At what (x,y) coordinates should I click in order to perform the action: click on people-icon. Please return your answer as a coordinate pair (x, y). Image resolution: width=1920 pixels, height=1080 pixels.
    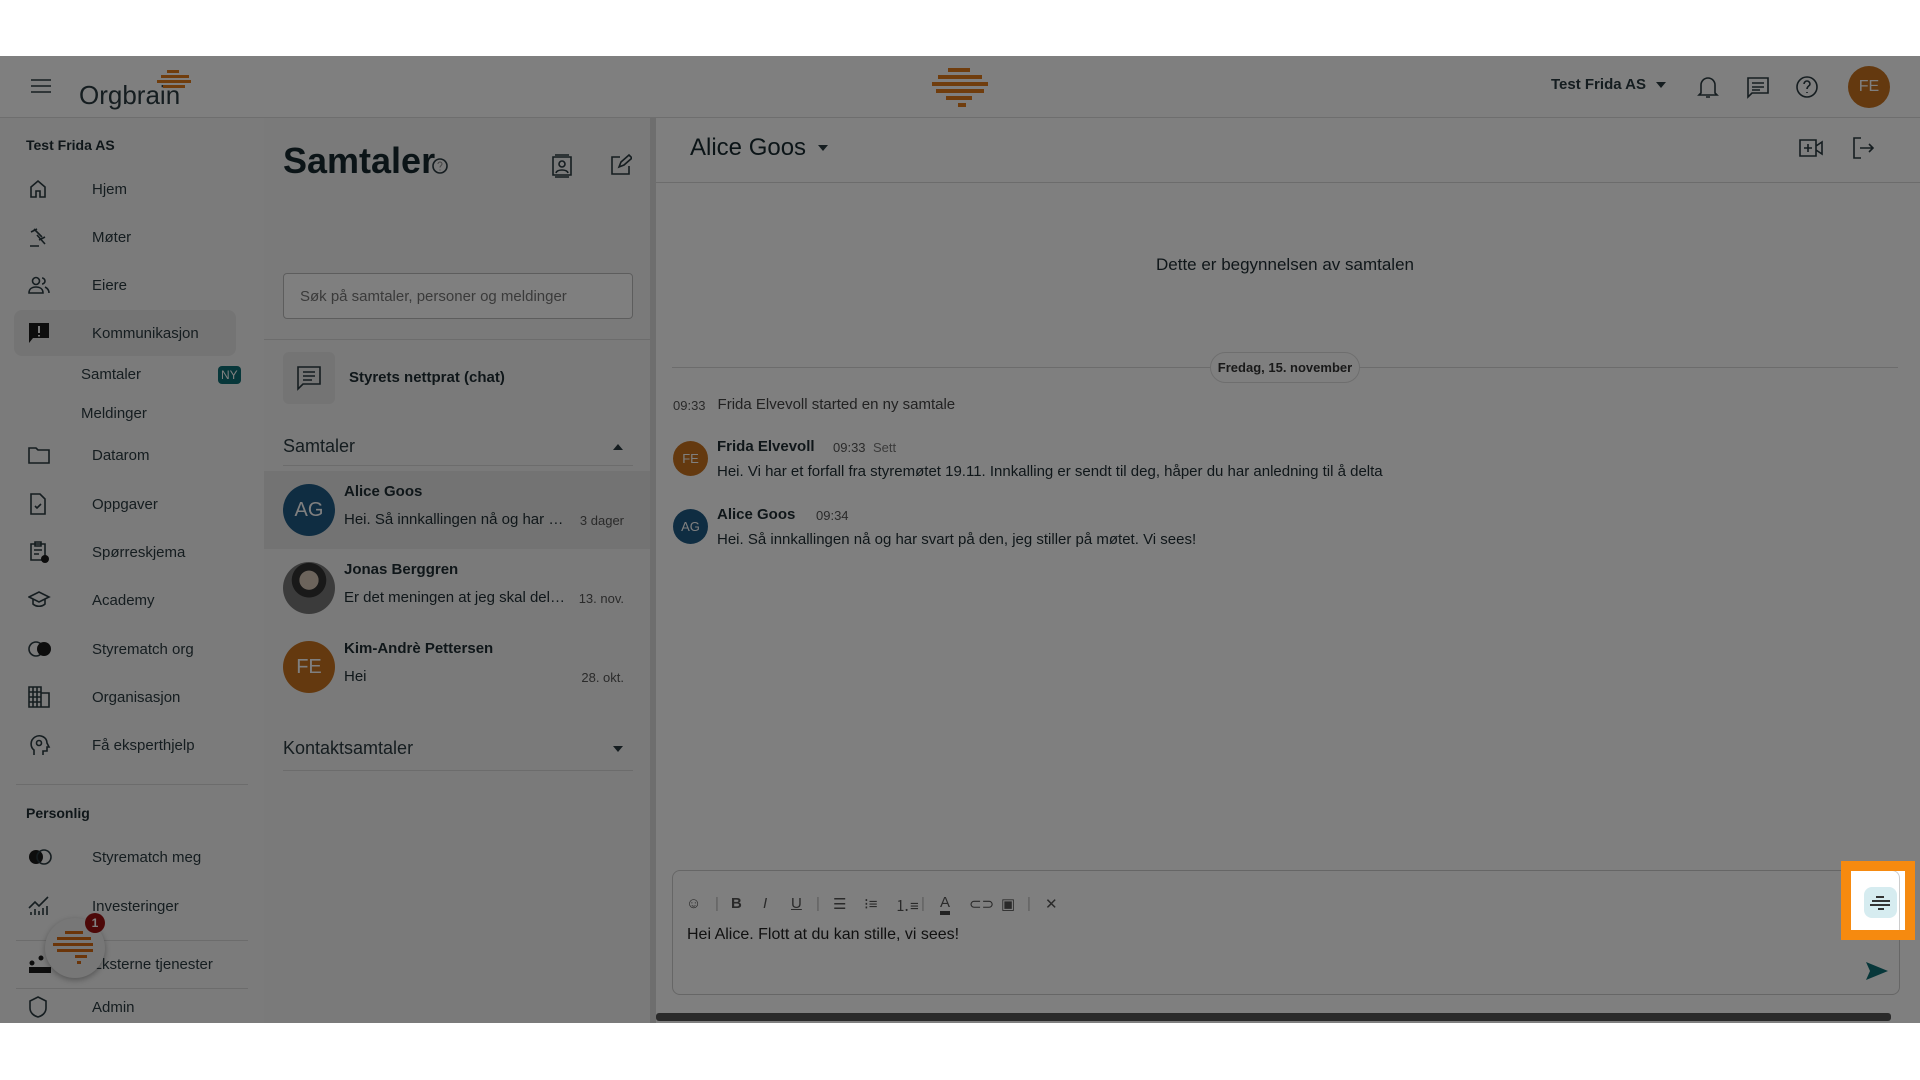
    Looking at the image, I should click on (39, 285).